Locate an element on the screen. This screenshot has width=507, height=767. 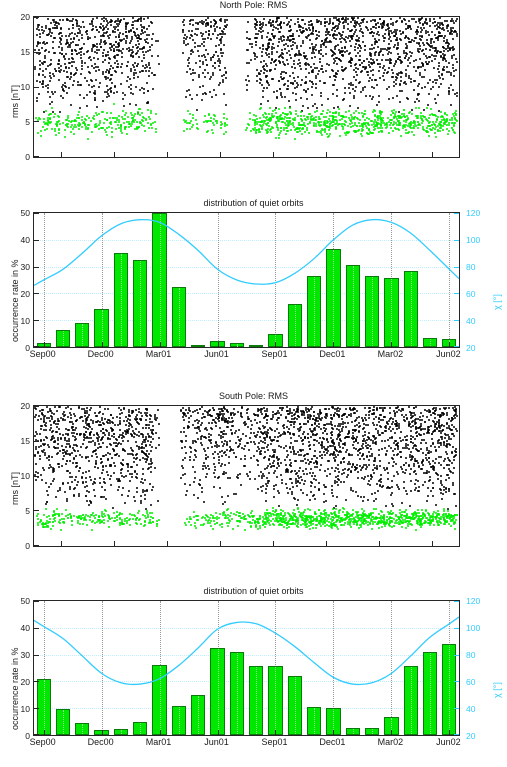
ytick-north-rms-10: 10 is located at coordinates (25, 87).